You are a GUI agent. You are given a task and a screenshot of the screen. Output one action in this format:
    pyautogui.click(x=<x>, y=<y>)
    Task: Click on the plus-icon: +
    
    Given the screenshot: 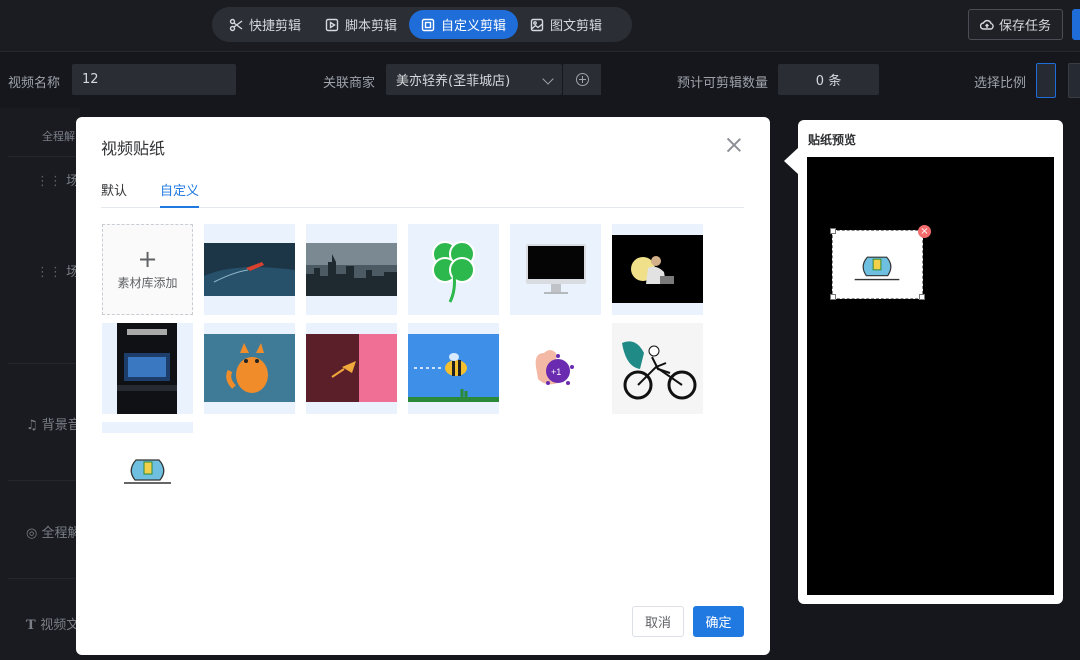 What is the action you would take?
    pyautogui.click(x=147, y=259)
    